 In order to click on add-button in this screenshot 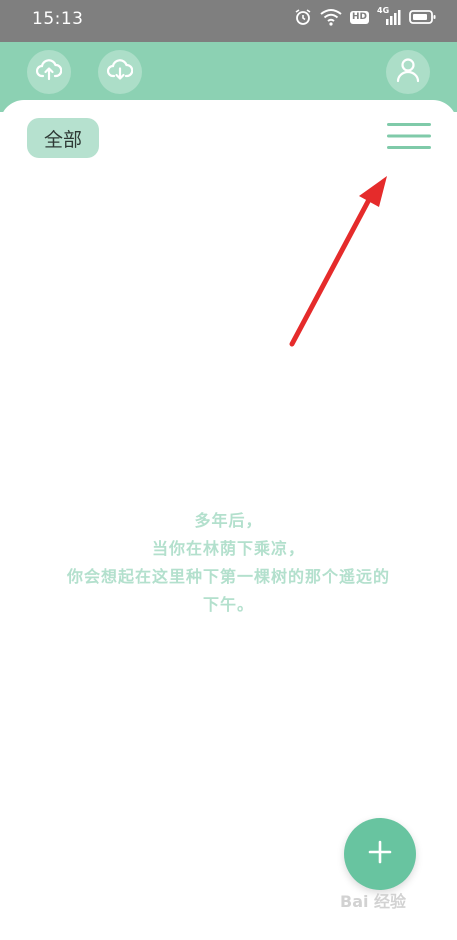, I will do `click(380, 854)`.